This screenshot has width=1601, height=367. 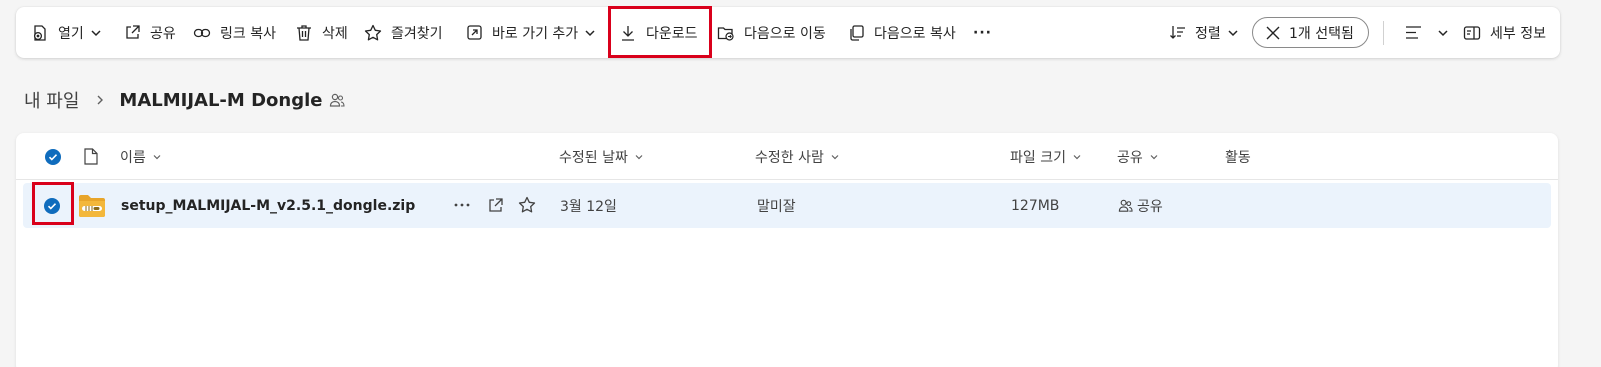 I want to click on row-select-checkbox, so click(x=52, y=205).